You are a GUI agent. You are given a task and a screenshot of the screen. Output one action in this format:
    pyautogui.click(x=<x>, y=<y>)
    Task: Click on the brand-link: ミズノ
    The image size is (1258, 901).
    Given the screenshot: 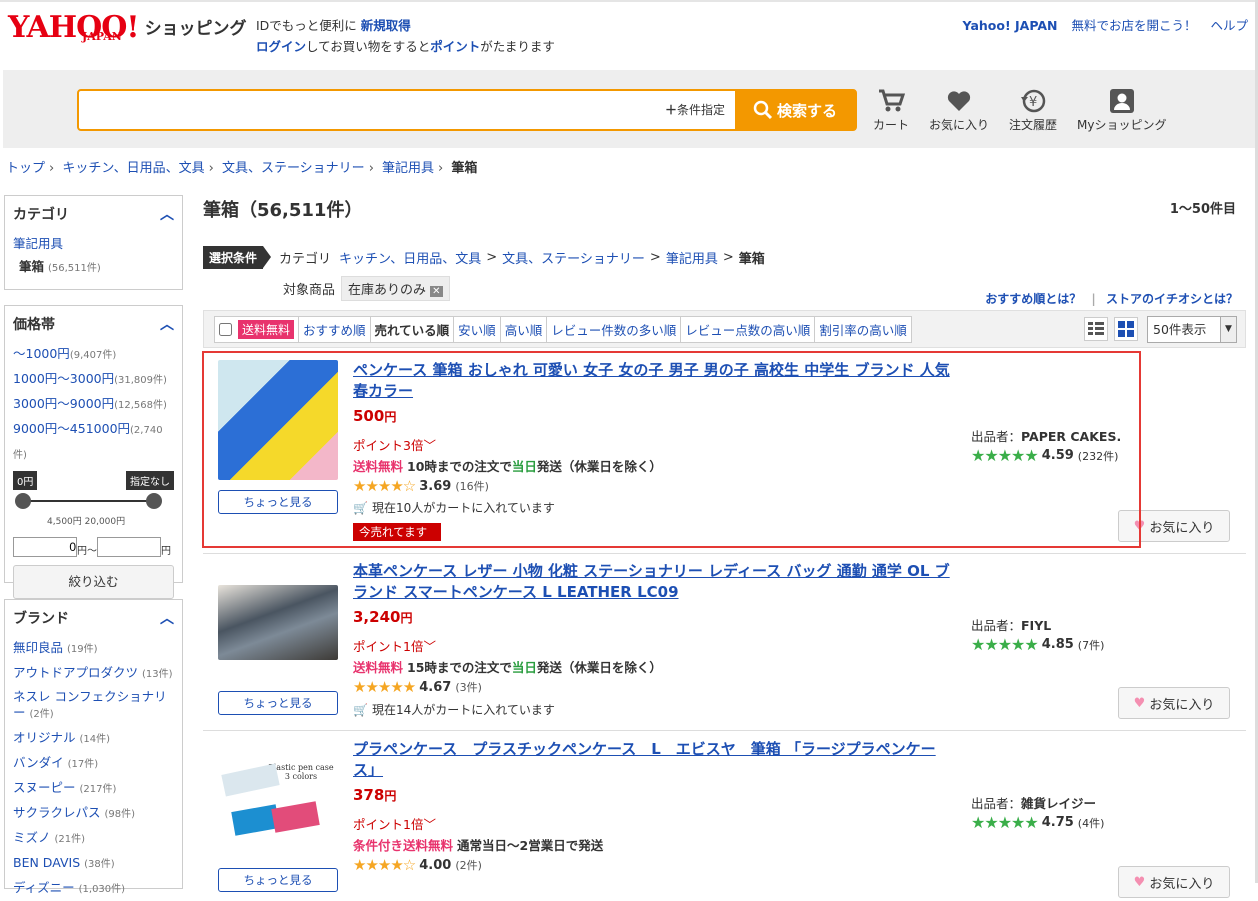 What is the action you would take?
    pyautogui.click(x=32, y=837)
    